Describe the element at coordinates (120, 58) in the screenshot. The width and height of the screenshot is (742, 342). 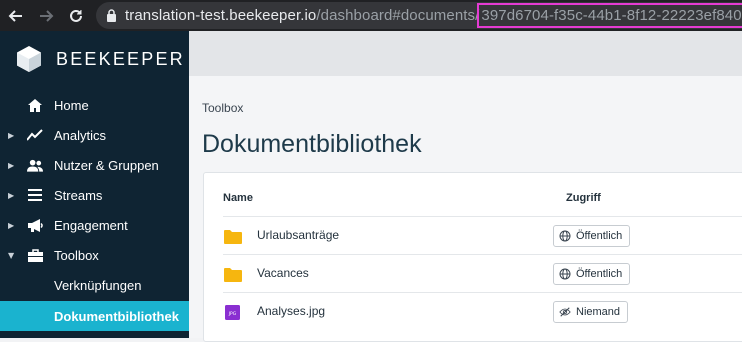
I see `brand-name: BEEKEEPER` at that location.